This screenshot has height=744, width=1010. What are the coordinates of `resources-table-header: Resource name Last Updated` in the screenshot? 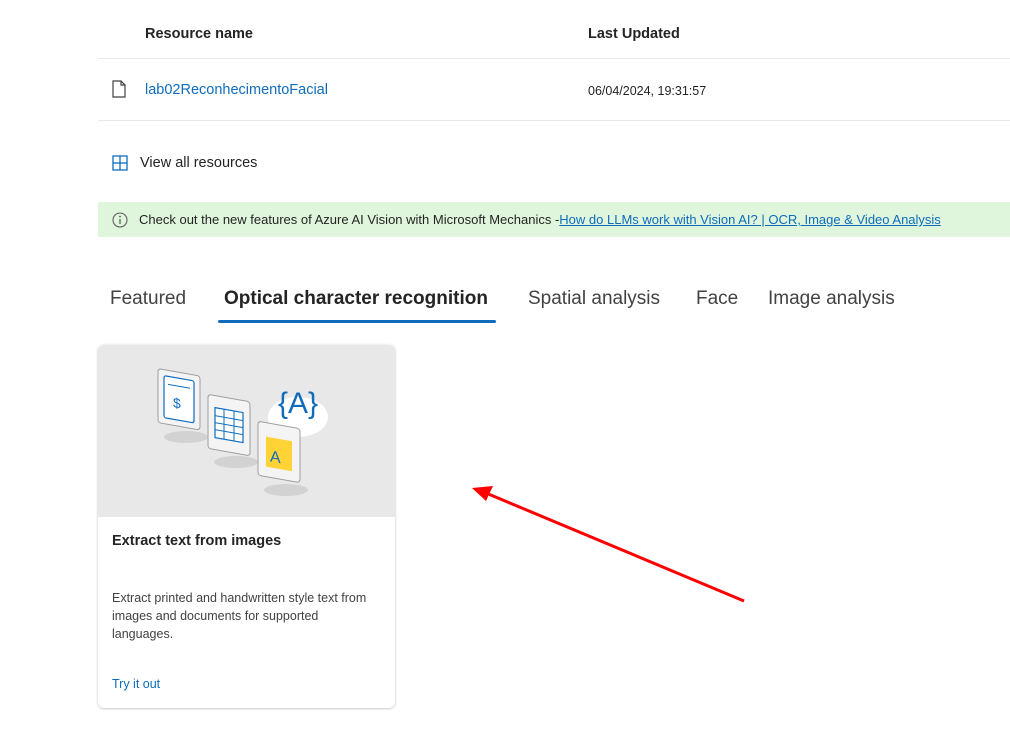 It's located at (554, 33).